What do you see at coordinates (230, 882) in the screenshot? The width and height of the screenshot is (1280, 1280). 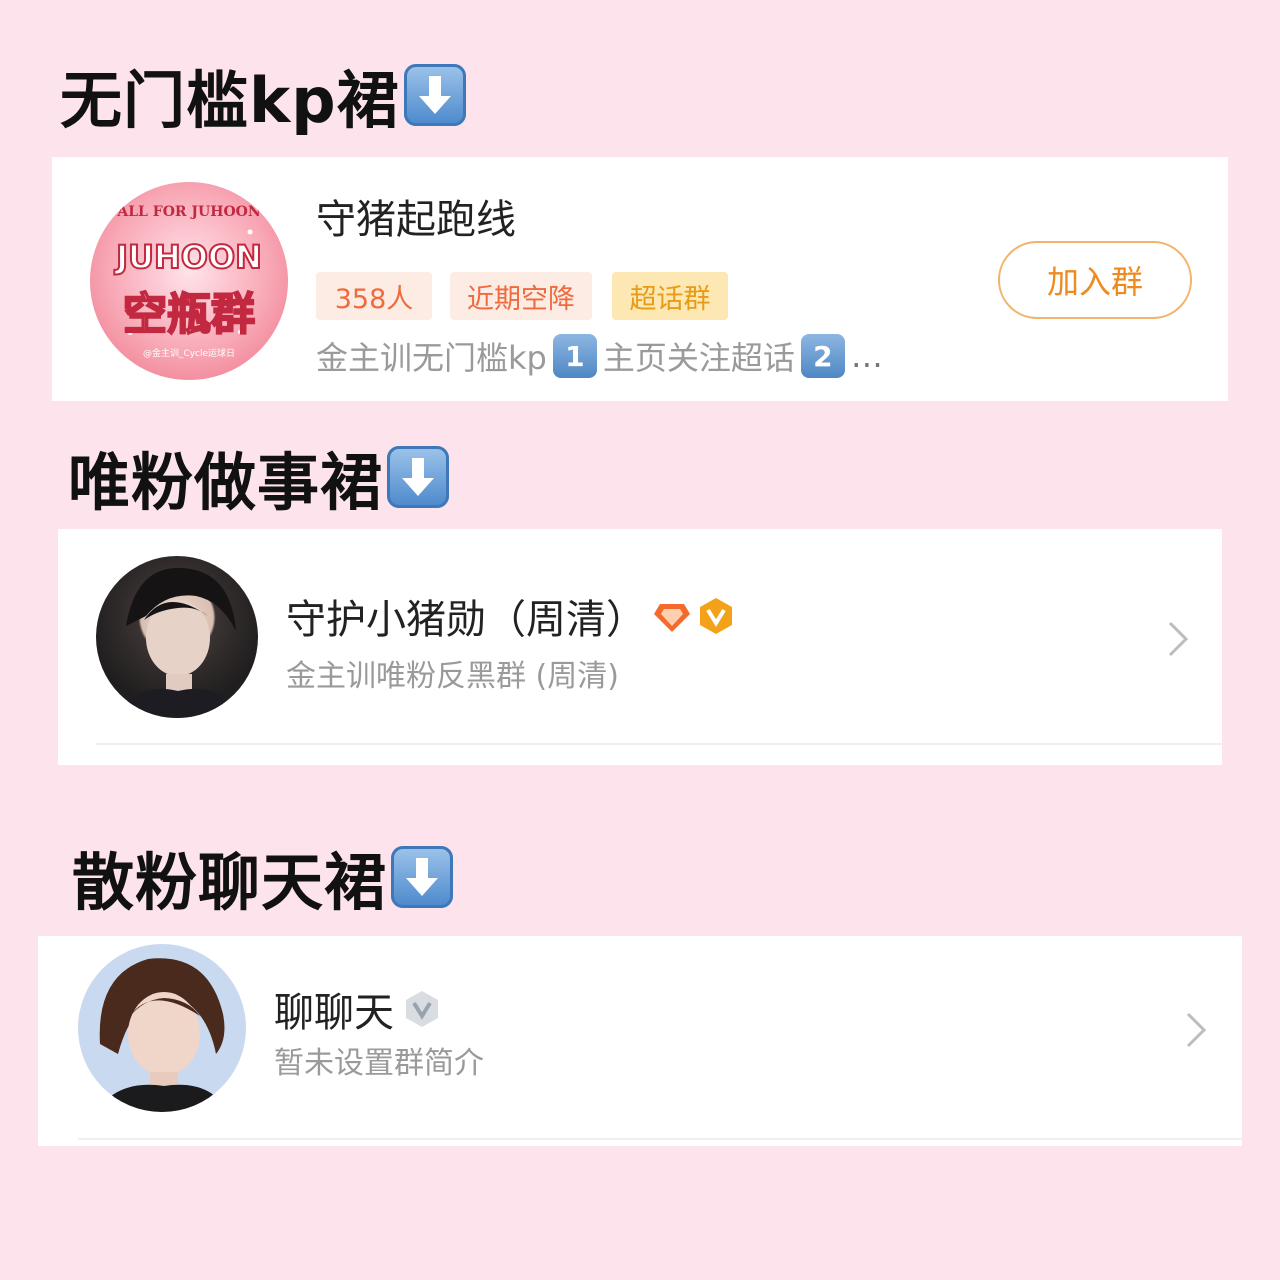 I see `section-title-text: 散粉聊天裙` at bounding box center [230, 882].